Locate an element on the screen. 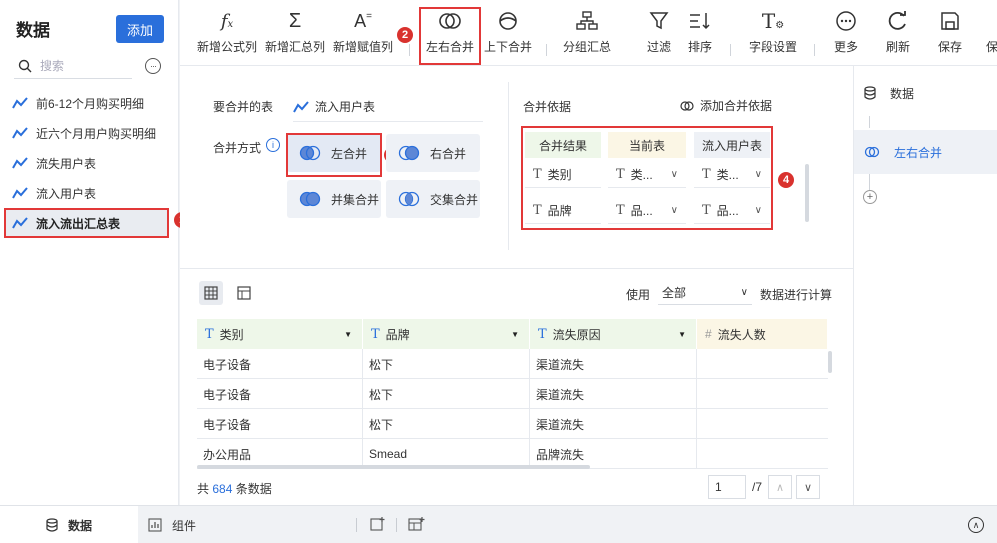 The width and height of the screenshot is (997, 543). dataset-item: 流入用户表 is located at coordinates (89, 193).